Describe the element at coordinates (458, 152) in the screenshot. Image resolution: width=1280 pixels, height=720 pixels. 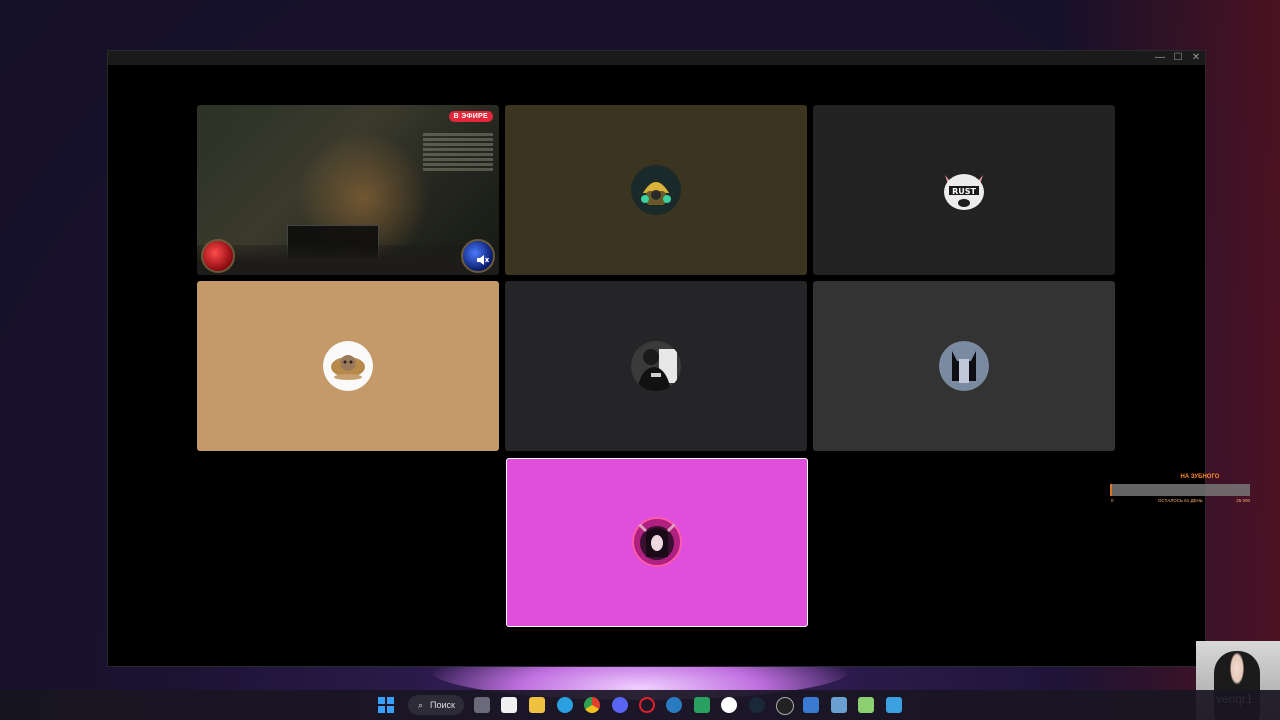
I see `quest-tracker` at that location.